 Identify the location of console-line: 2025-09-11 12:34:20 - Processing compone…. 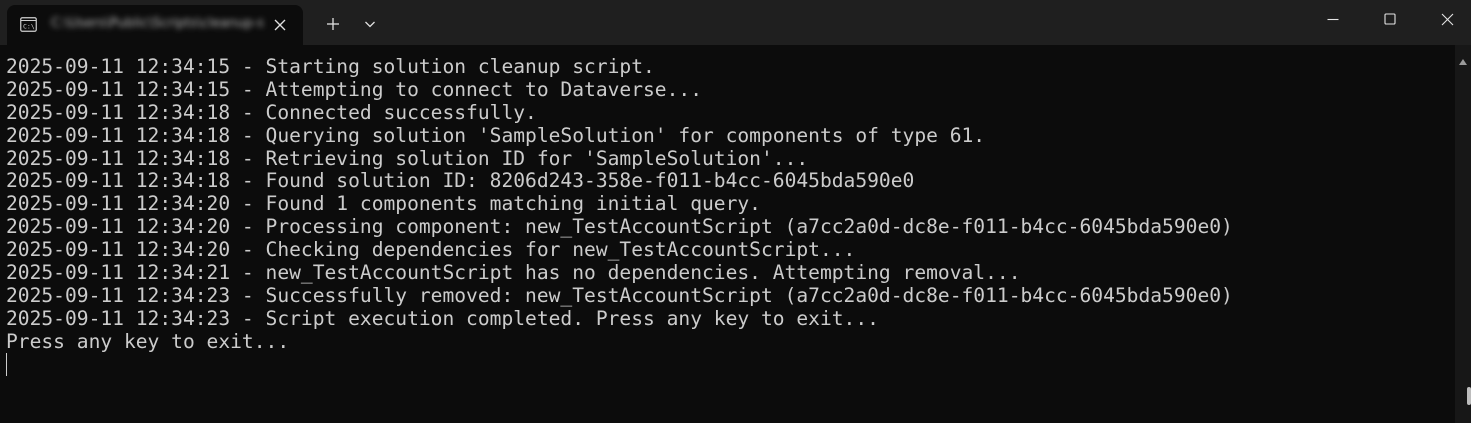
(619, 227).